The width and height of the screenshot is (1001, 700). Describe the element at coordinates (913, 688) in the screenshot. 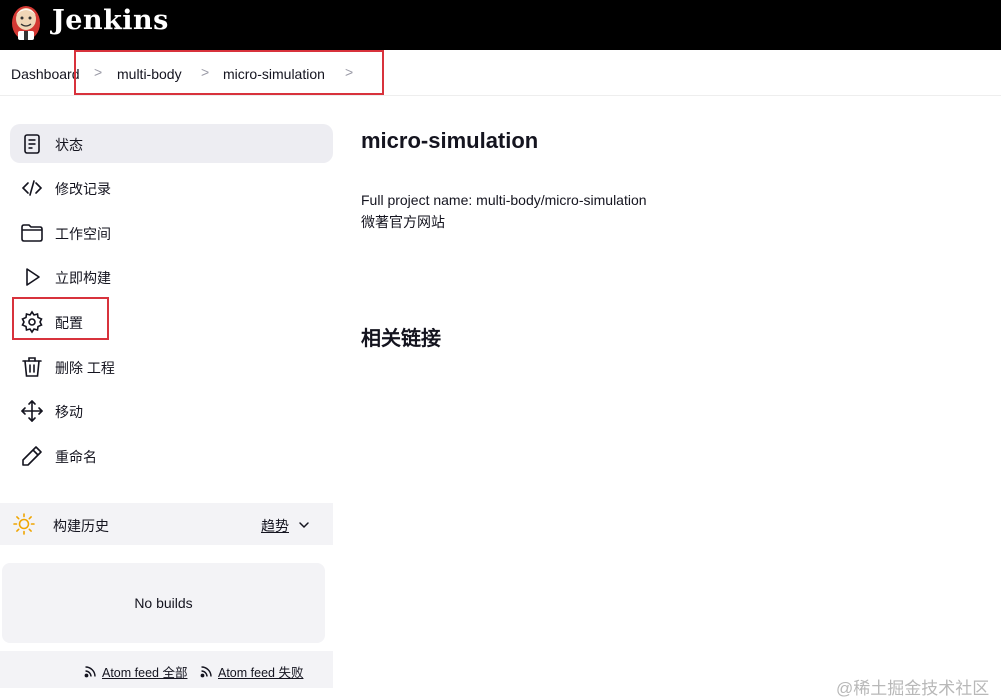

I see `watermark: @稀土掘金技术社区` at that location.